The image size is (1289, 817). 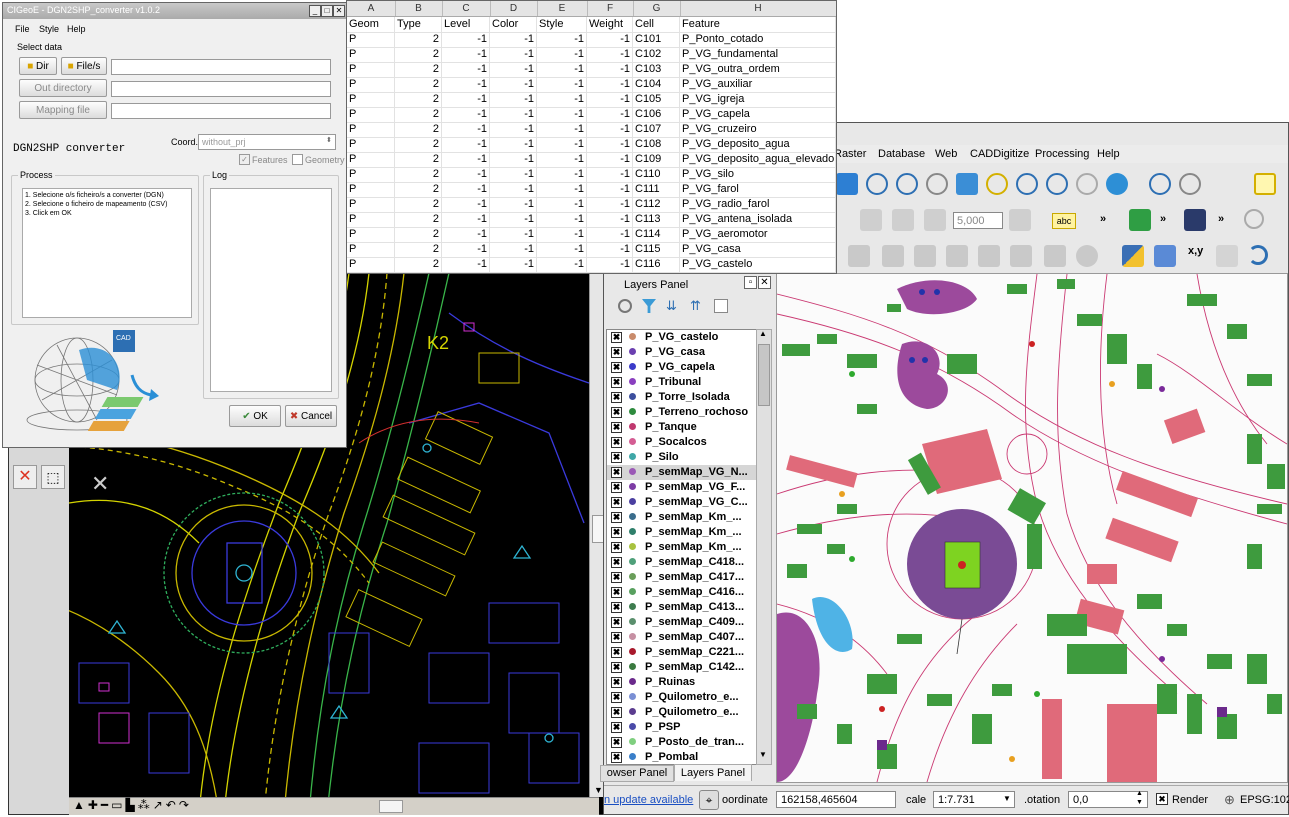 What do you see at coordinates (713, 772) in the screenshot?
I see `tab-layers-panel: Layers Panel` at bounding box center [713, 772].